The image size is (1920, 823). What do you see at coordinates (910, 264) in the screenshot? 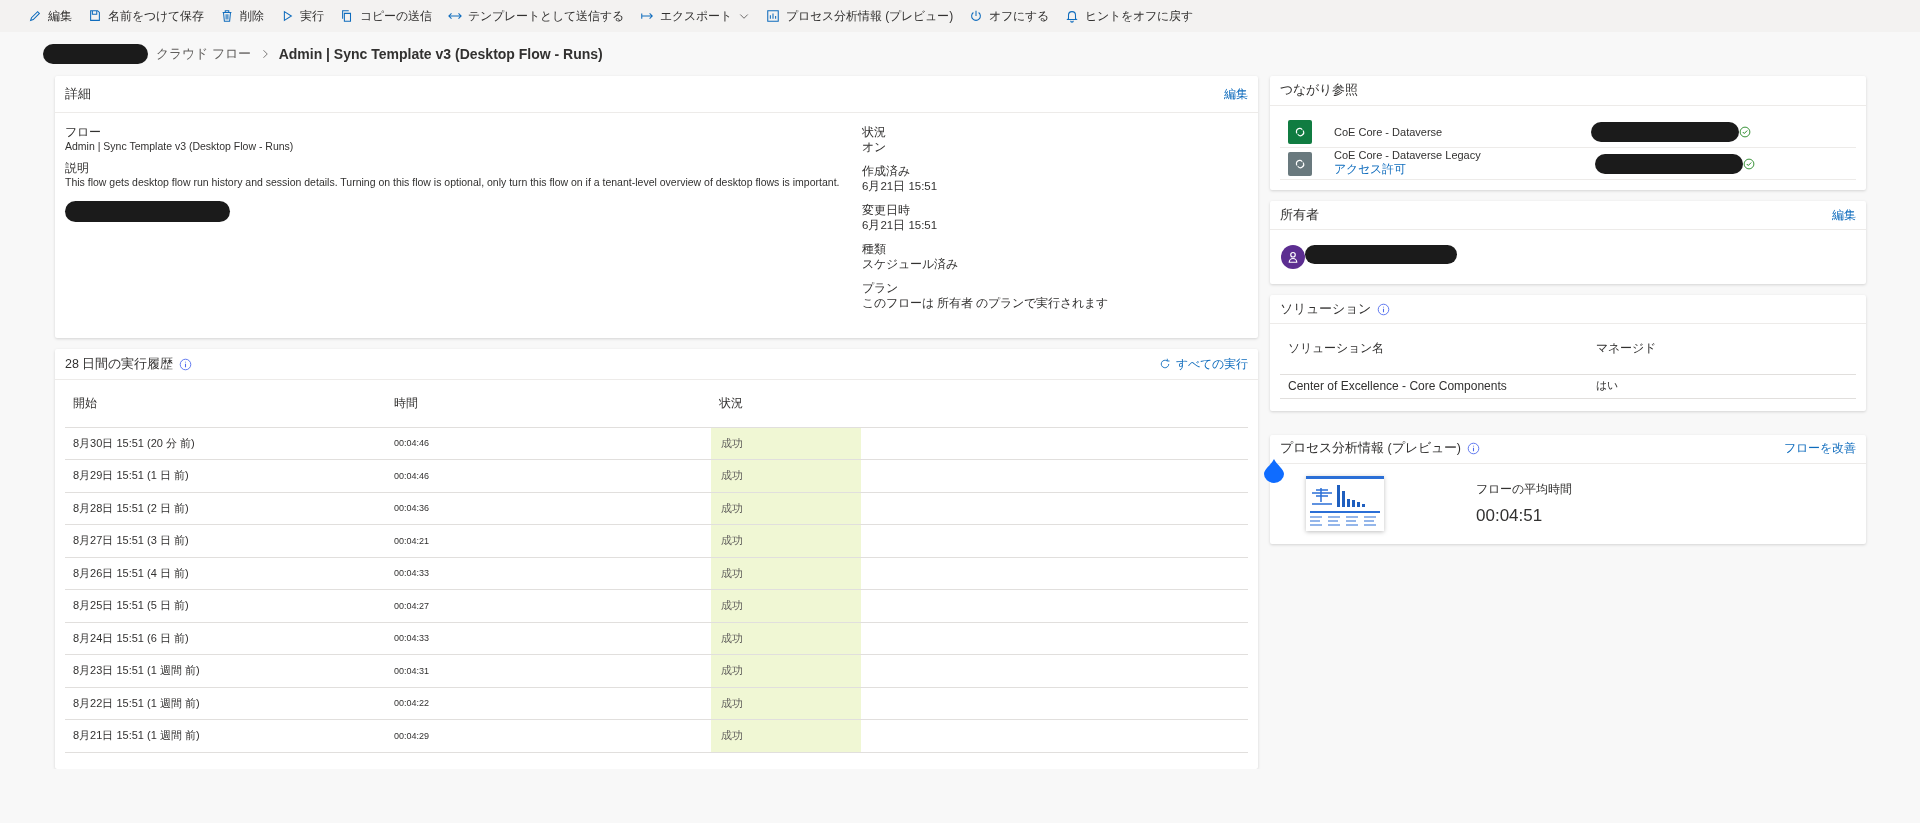
I see `field-value: スケジュール済み` at bounding box center [910, 264].